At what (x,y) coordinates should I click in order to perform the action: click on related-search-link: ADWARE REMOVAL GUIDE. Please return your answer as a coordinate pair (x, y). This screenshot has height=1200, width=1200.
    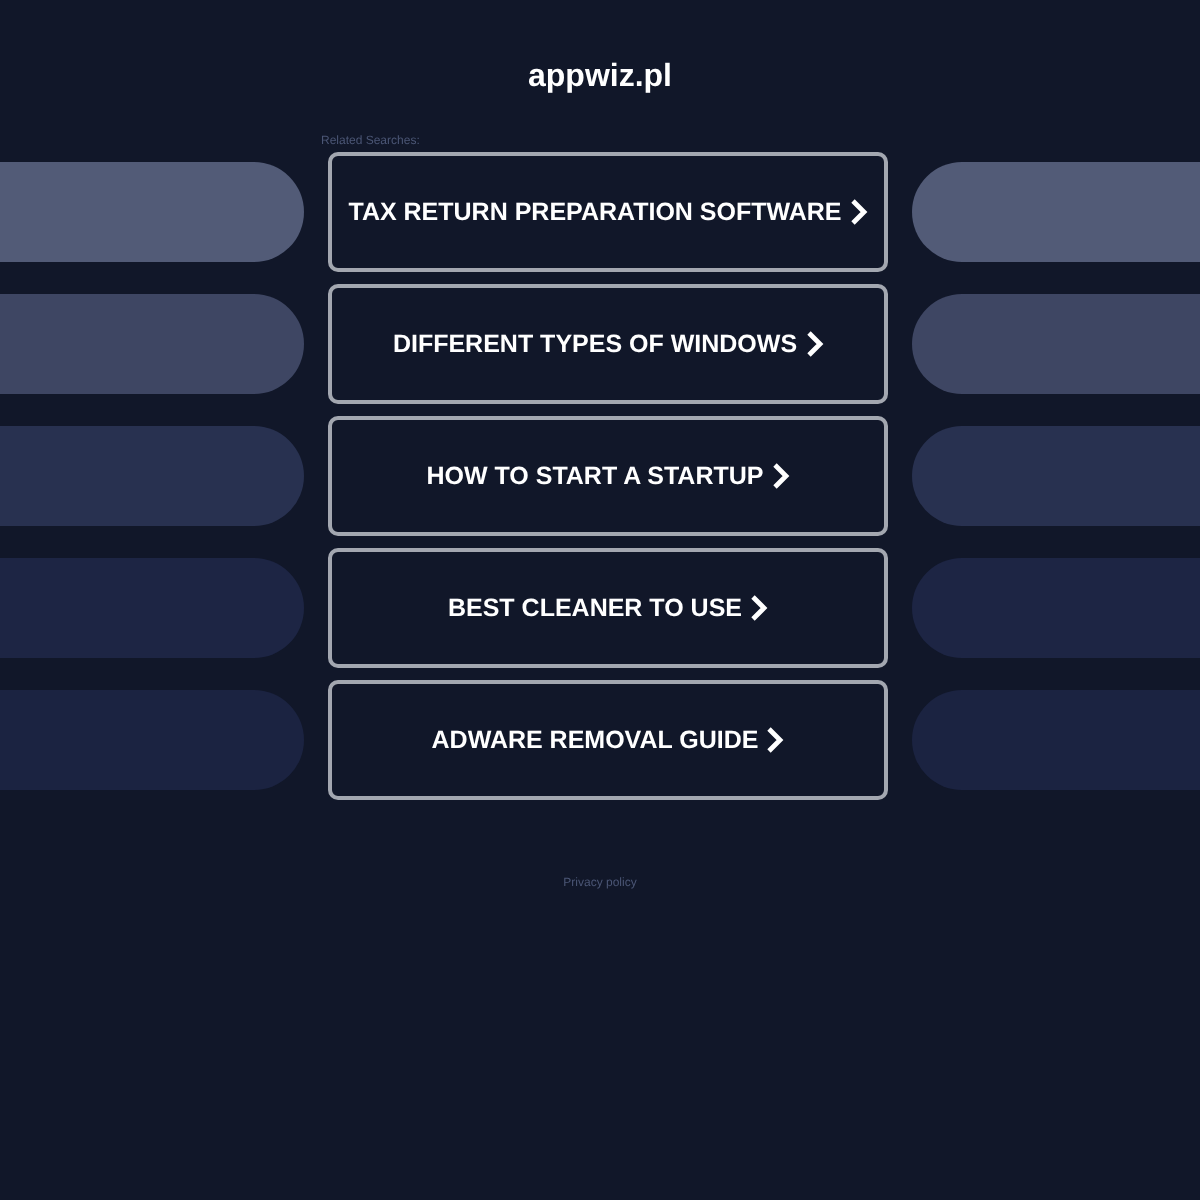
    Looking at the image, I should click on (608, 740).